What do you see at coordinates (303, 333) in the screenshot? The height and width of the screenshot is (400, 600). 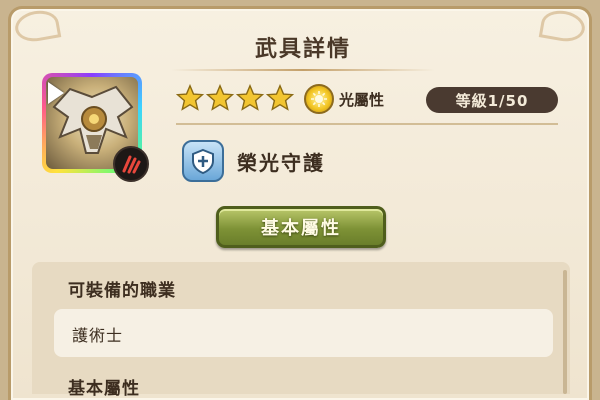 I see `list-item` at bounding box center [303, 333].